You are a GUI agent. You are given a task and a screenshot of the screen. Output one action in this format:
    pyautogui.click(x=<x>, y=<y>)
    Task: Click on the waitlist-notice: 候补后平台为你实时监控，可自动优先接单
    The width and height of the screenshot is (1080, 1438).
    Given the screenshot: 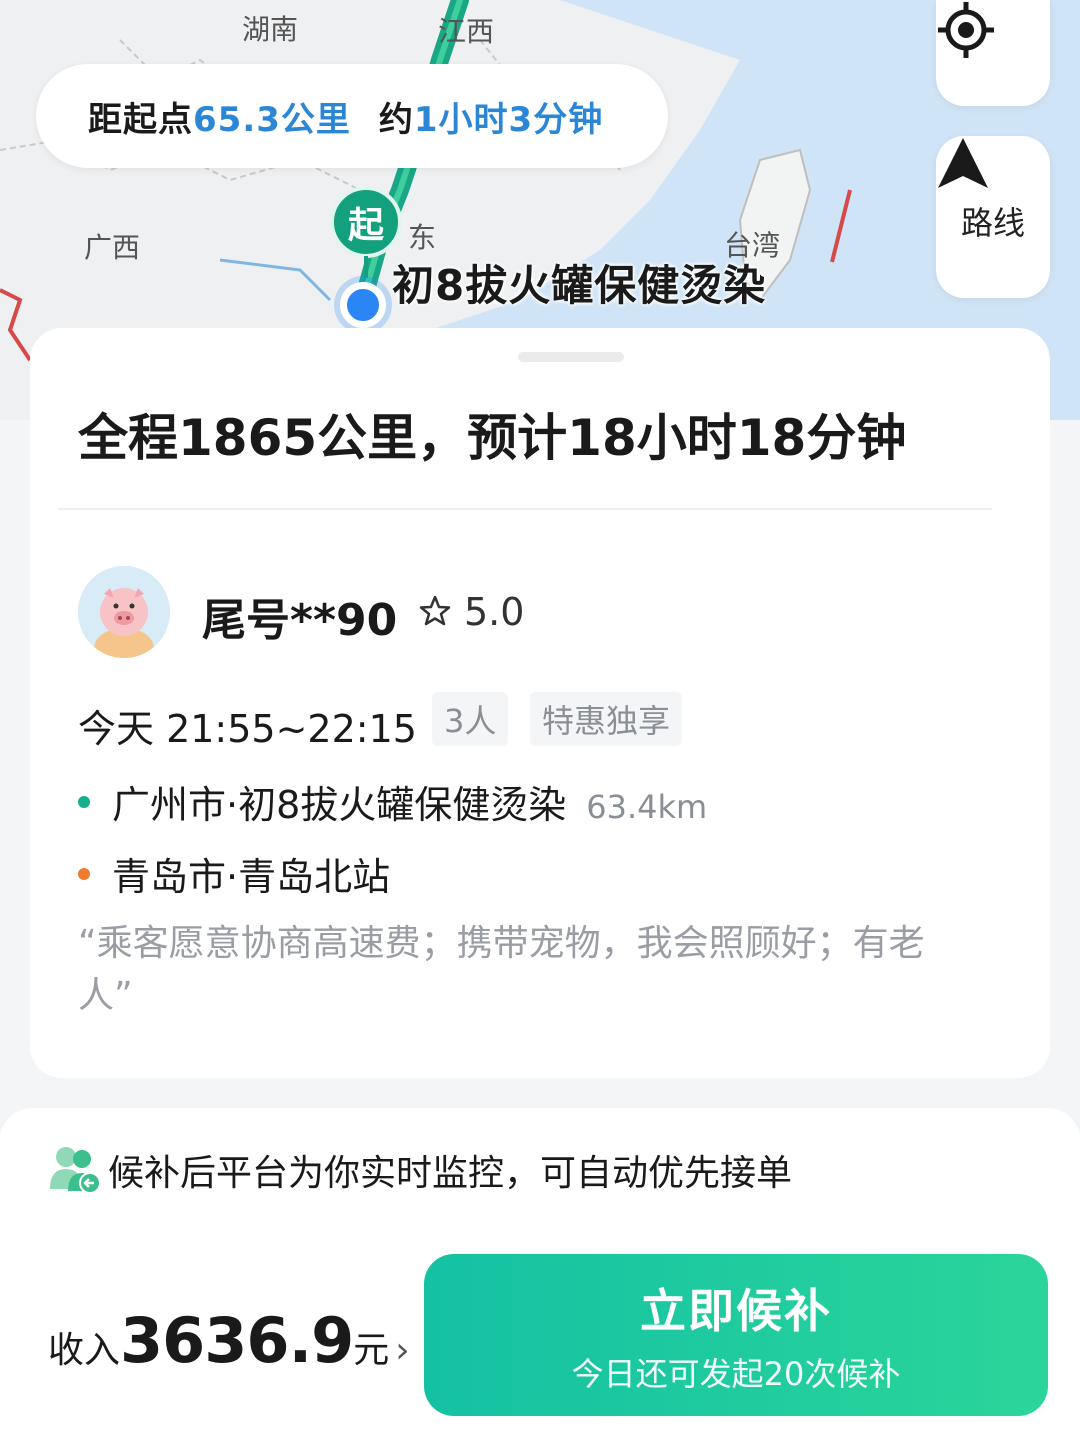 What is the action you would take?
    pyautogui.click(x=420, y=1170)
    